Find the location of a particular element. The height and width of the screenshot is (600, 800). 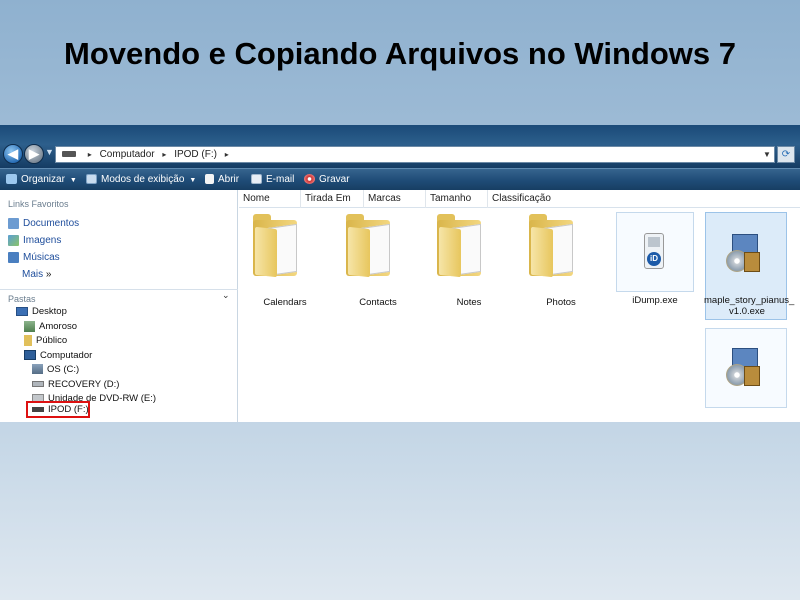

file-name: Calendars is located at coordinates (285, 302).